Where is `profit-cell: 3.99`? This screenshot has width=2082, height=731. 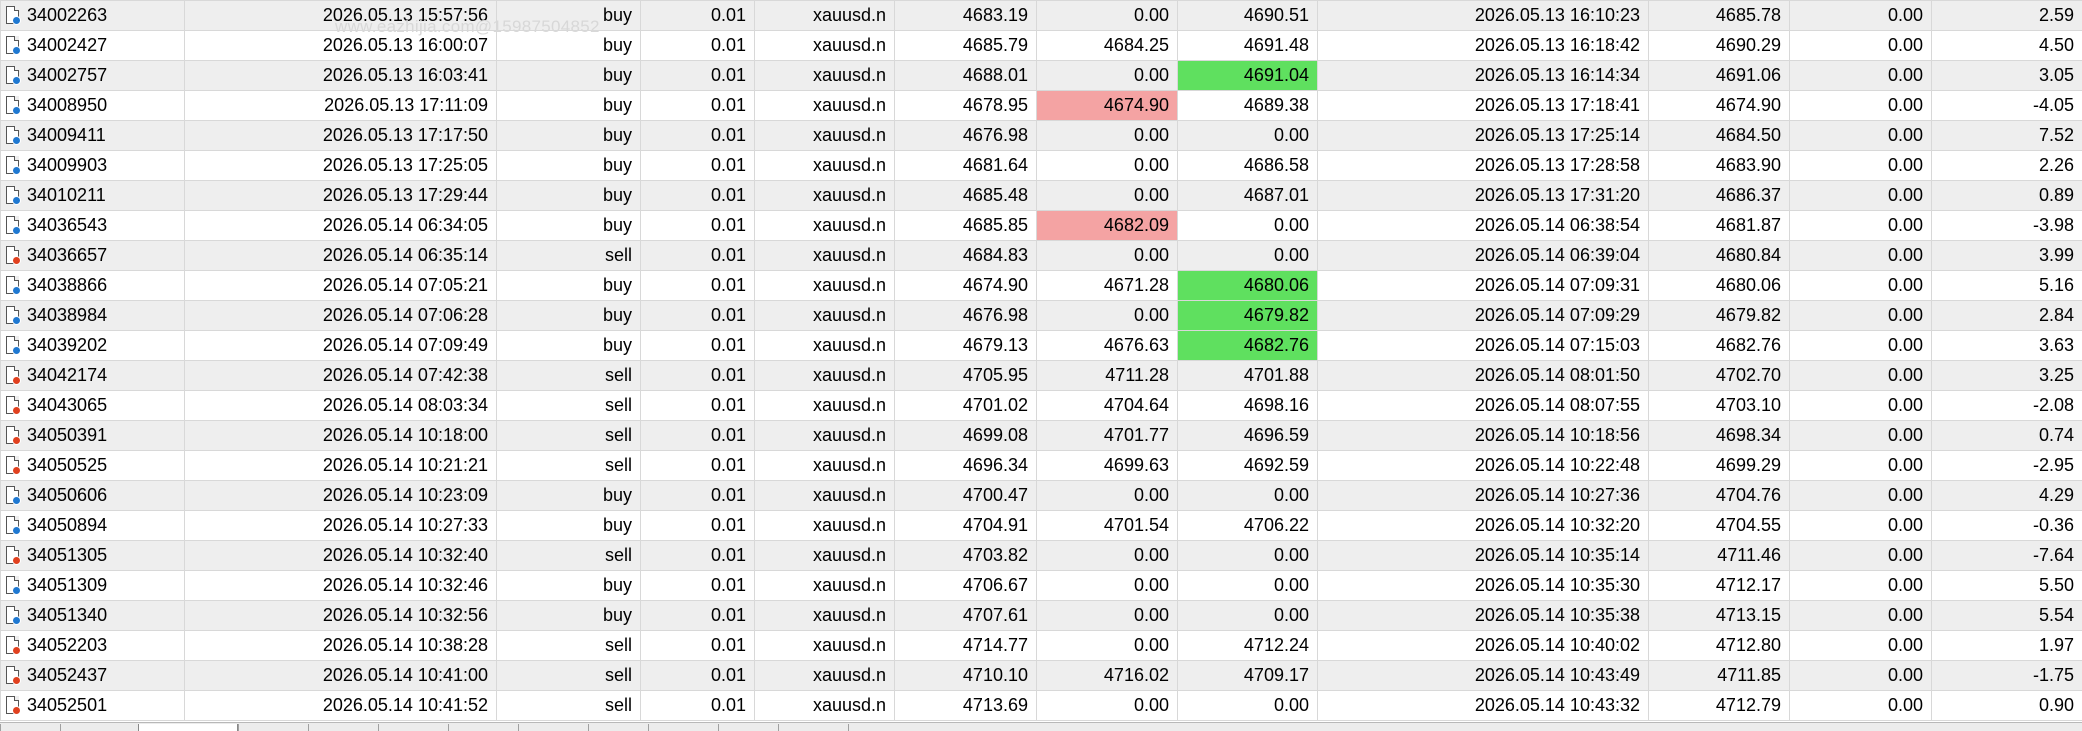 profit-cell: 3.99 is located at coordinates (2007, 256).